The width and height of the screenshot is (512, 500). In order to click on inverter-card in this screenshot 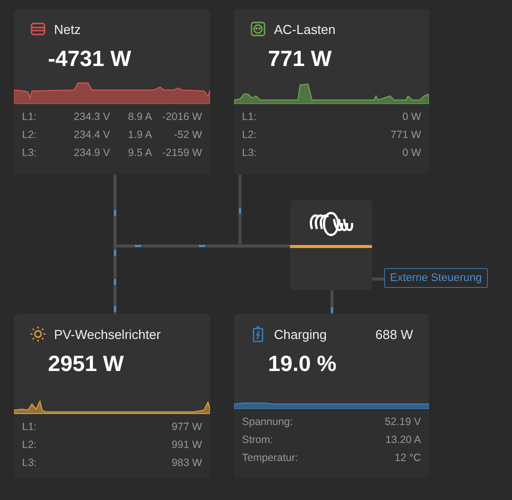, I will do `click(331, 245)`.